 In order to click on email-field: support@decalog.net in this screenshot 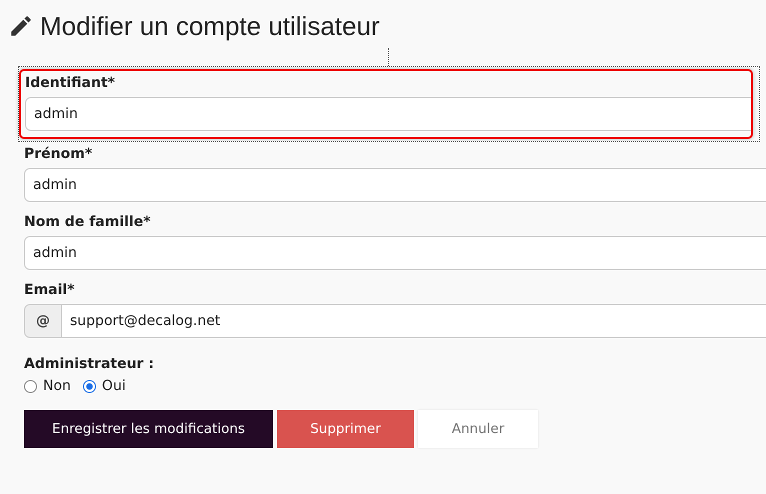, I will do `click(414, 321)`.